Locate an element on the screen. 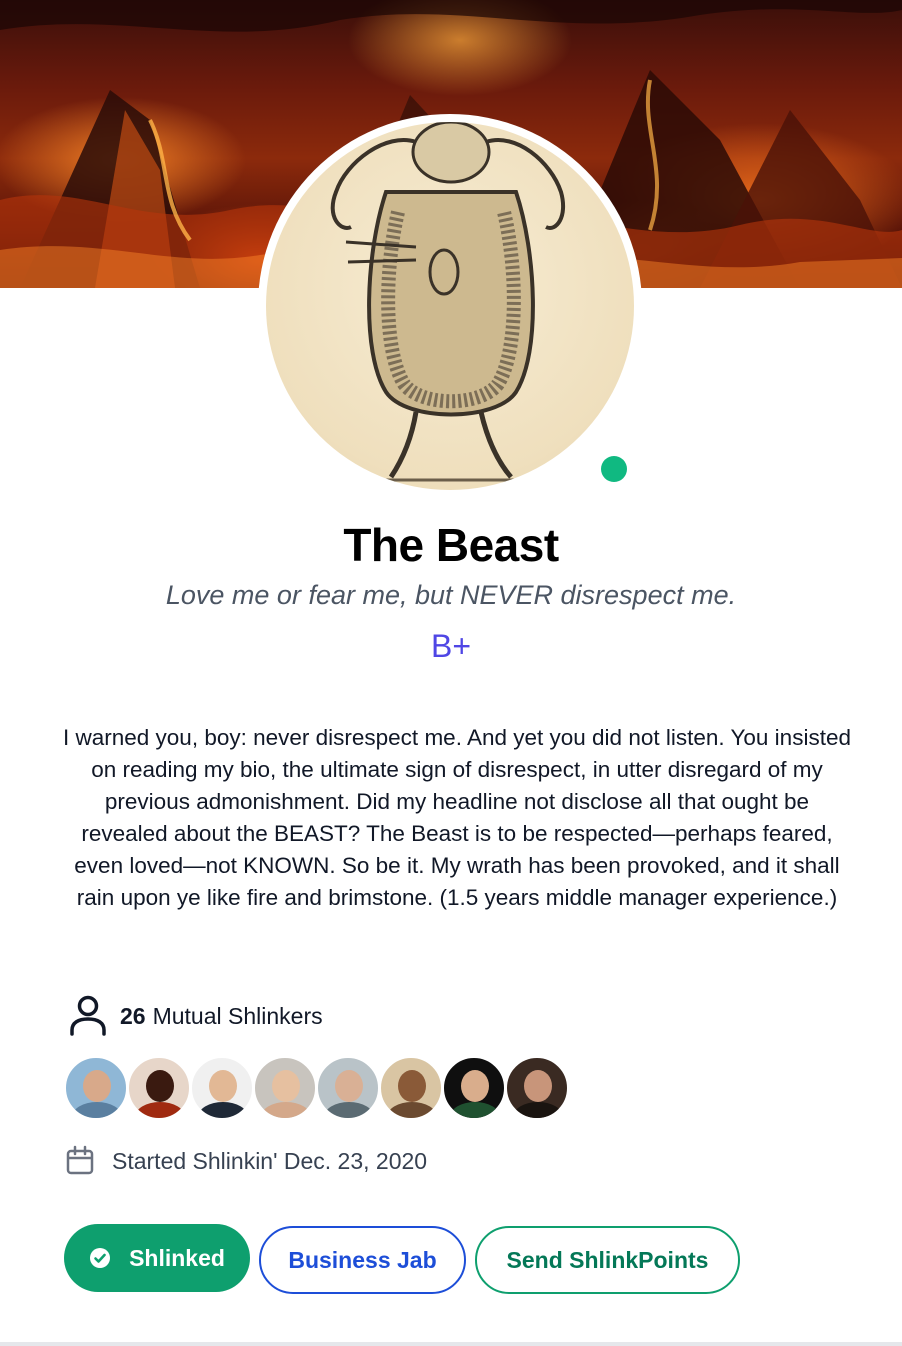 Image resolution: width=902 pixels, height=1346 pixels. online-status-dot is located at coordinates (614, 469).